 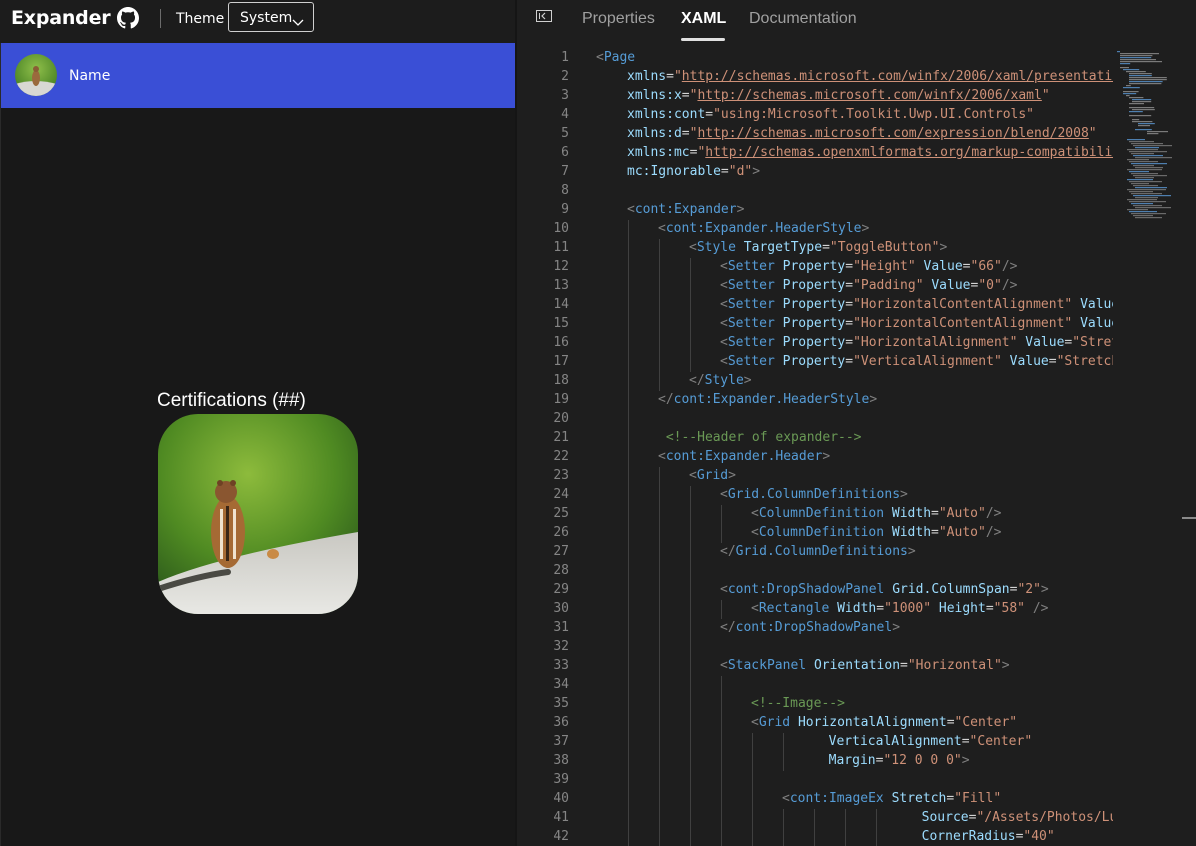 I want to click on code-line: 28, so click(x=815, y=571).